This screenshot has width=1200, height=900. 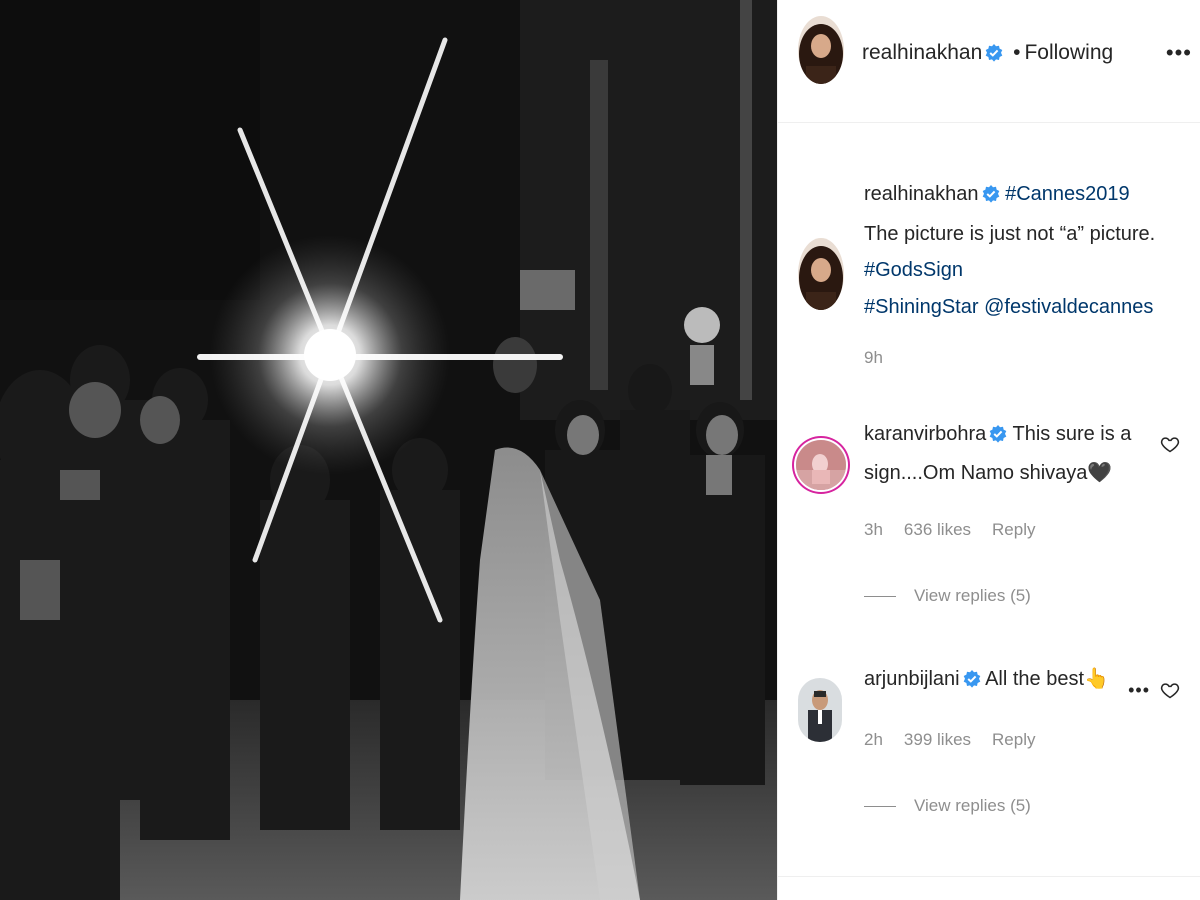 I want to click on caption-username: realhinakhan, so click(x=921, y=194).